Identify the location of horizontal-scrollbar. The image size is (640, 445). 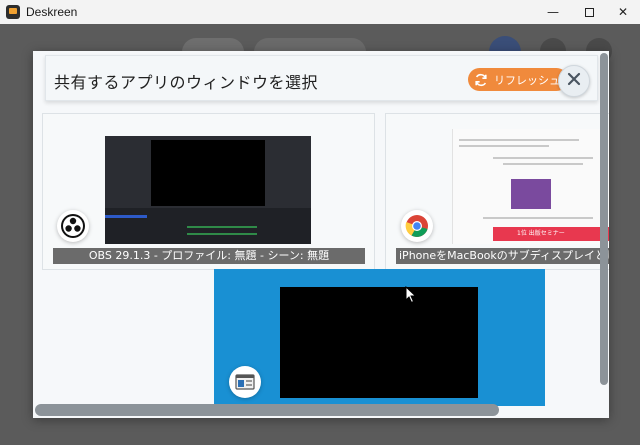
(267, 410).